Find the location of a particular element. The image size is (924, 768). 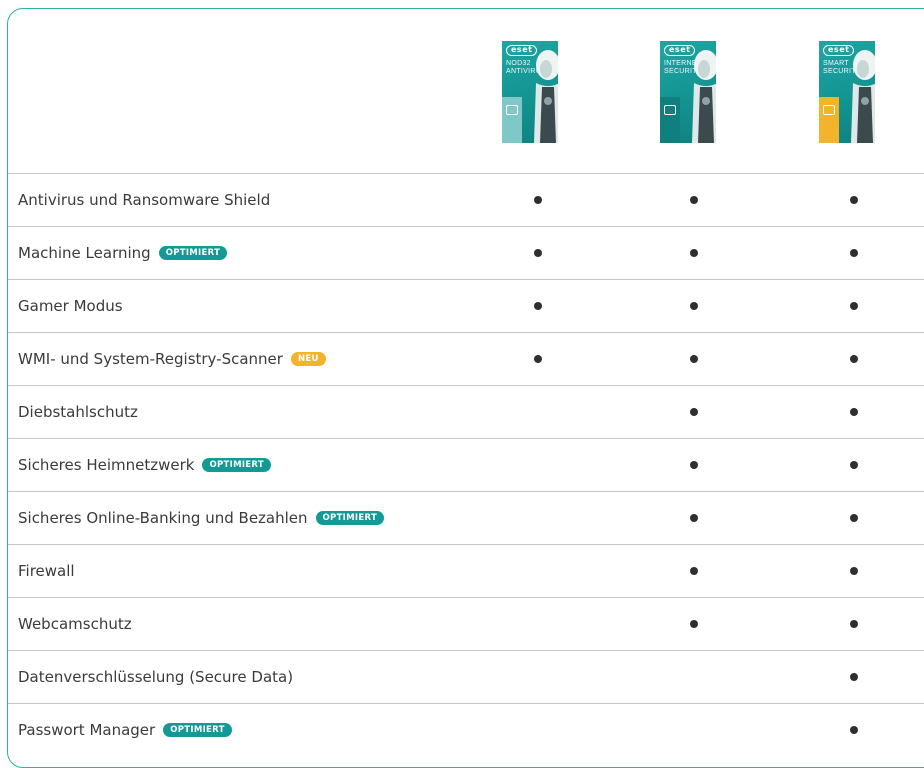

feature-name: Webcamschutz is located at coordinates (75, 624).